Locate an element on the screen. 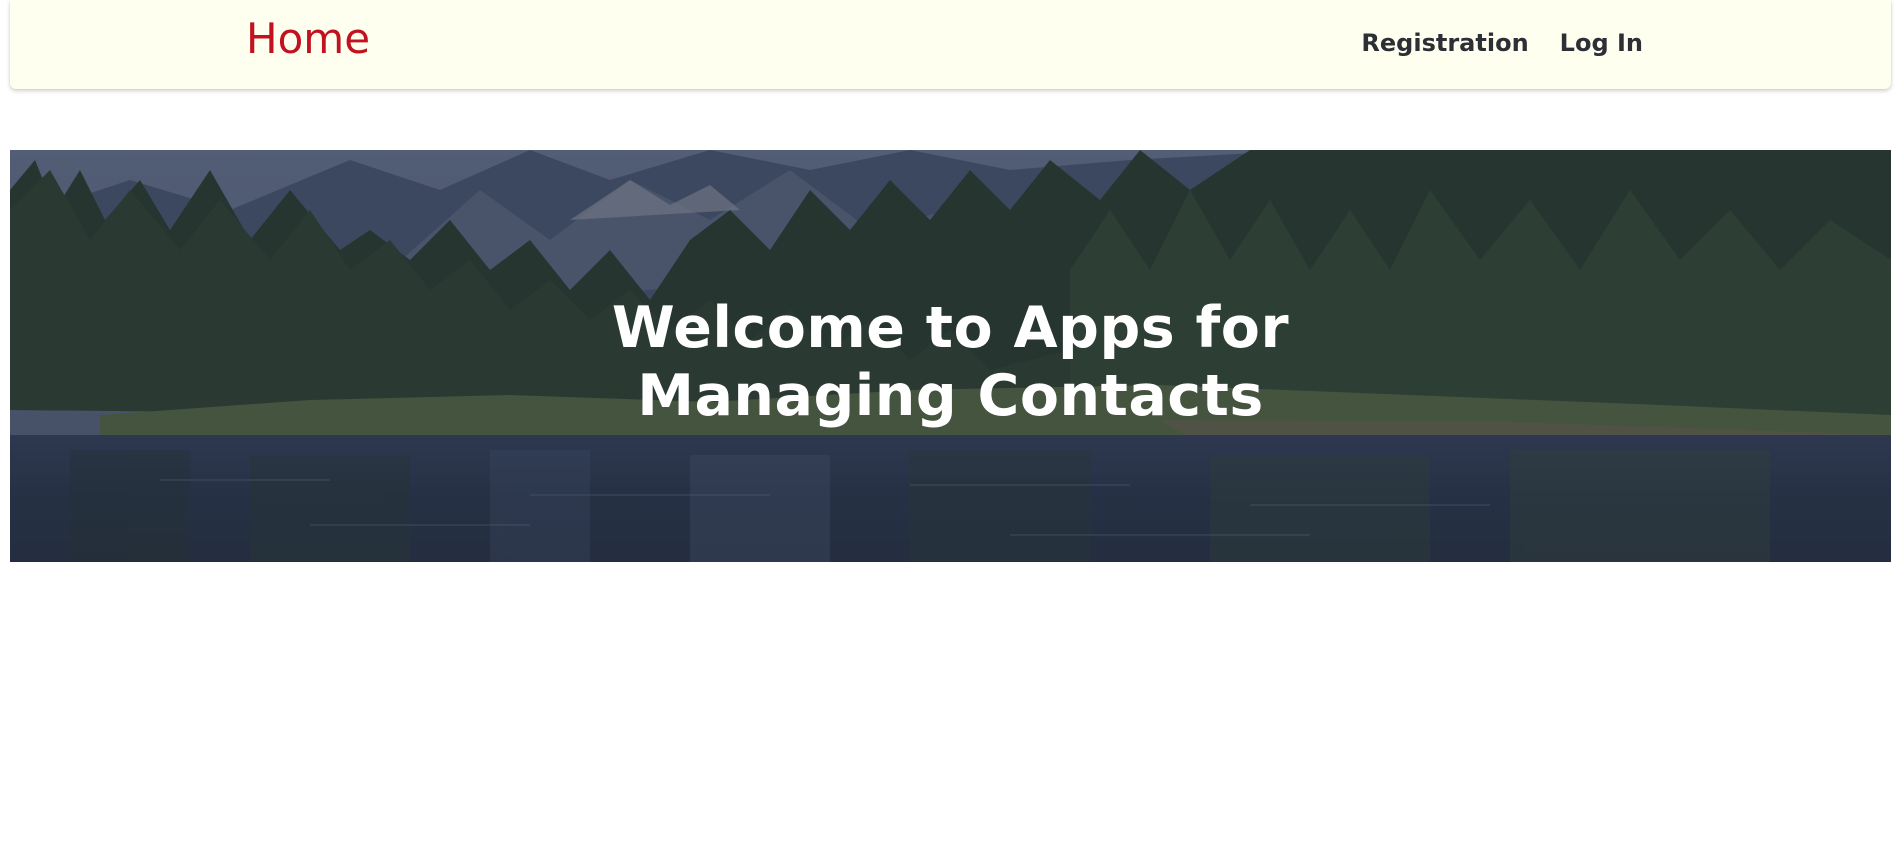 Image resolution: width=1901 pixels, height=855 pixels. nav-links: Registration Log In is located at coordinates (1502, 43).